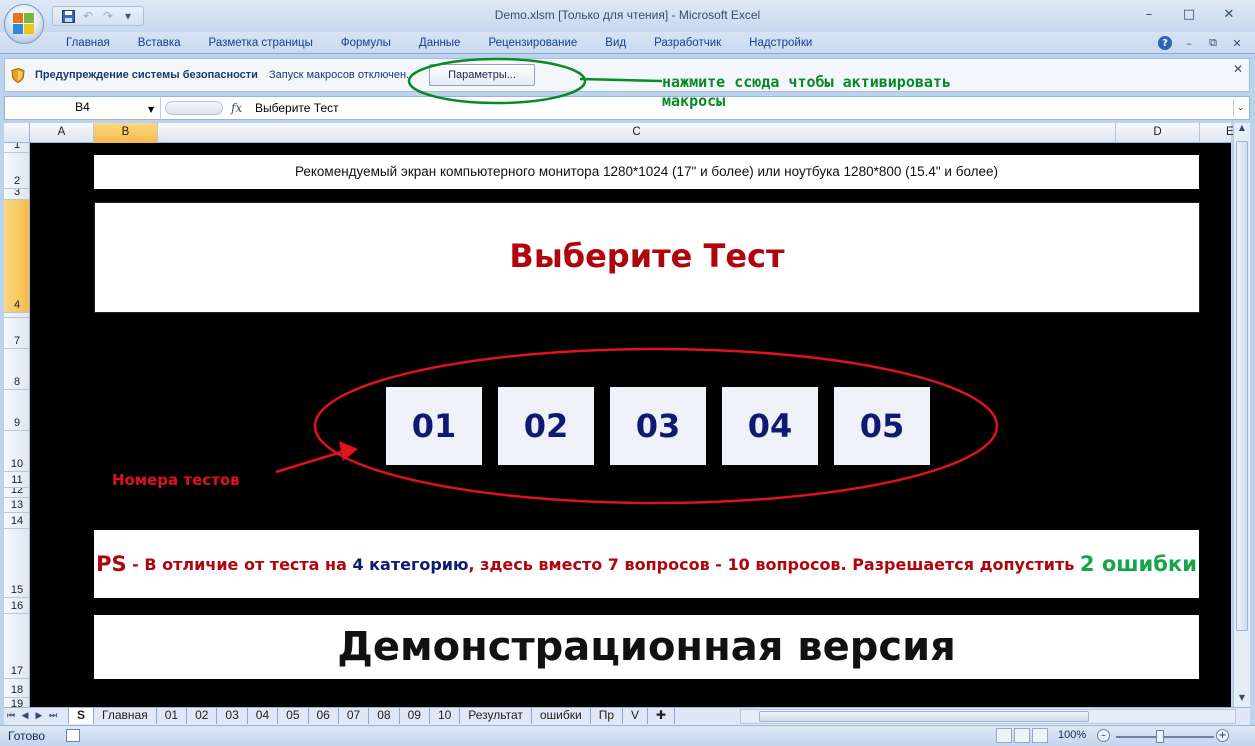 This screenshot has height=746, width=1255. What do you see at coordinates (16, 521) in the screenshot?
I see `row-header-14: 14` at bounding box center [16, 521].